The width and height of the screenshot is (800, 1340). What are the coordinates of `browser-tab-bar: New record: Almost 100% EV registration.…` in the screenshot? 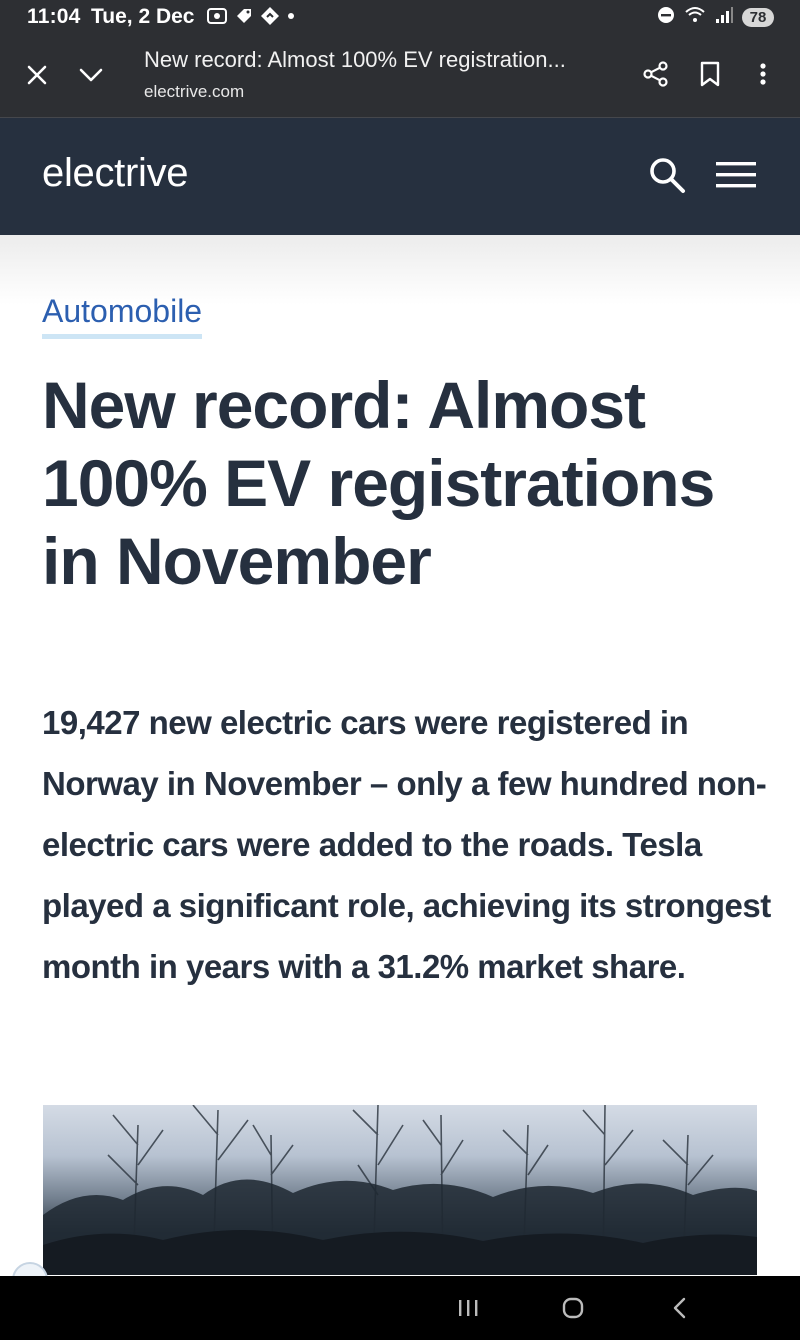 It's located at (400, 76).